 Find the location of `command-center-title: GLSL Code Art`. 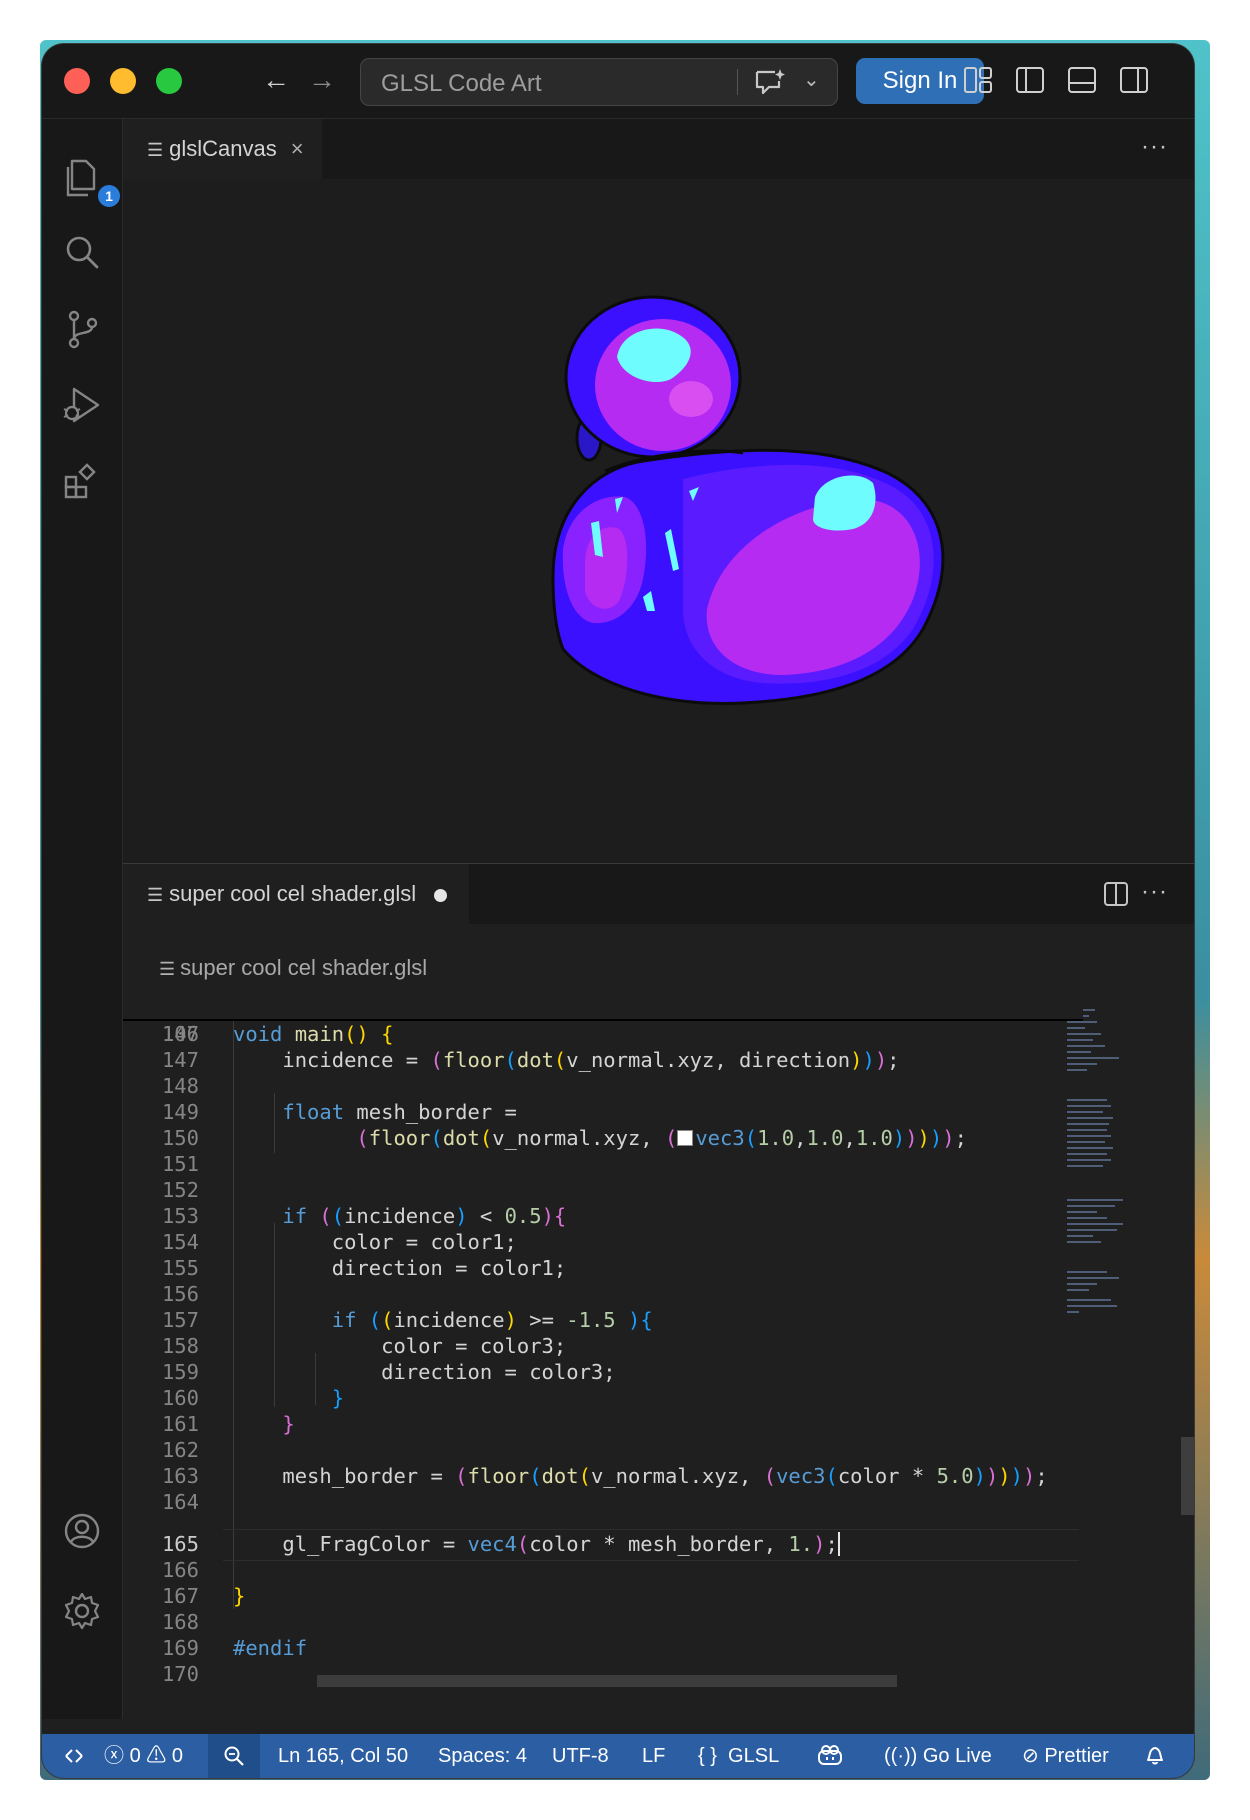

command-center-title: GLSL Code Art is located at coordinates (461, 83).